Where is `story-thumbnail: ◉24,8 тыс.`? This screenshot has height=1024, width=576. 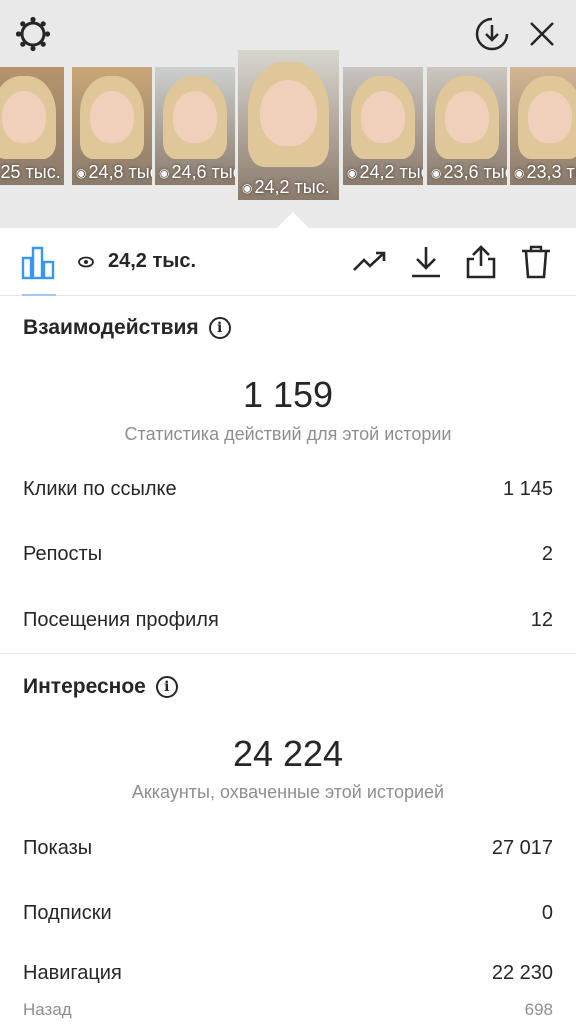 story-thumbnail: ◉24,8 тыс. is located at coordinates (112, 126).